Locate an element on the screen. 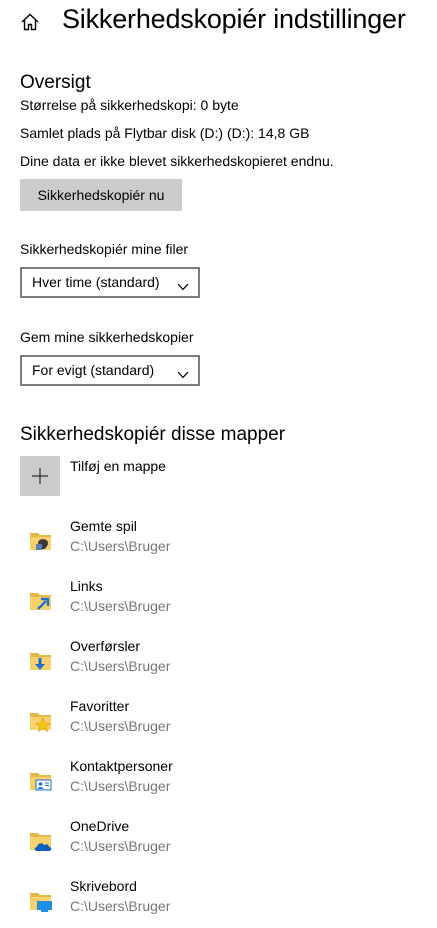 The width and height of the screenshot is (437, 928). desktop-folder-icon is located at coordinates (41, 901).